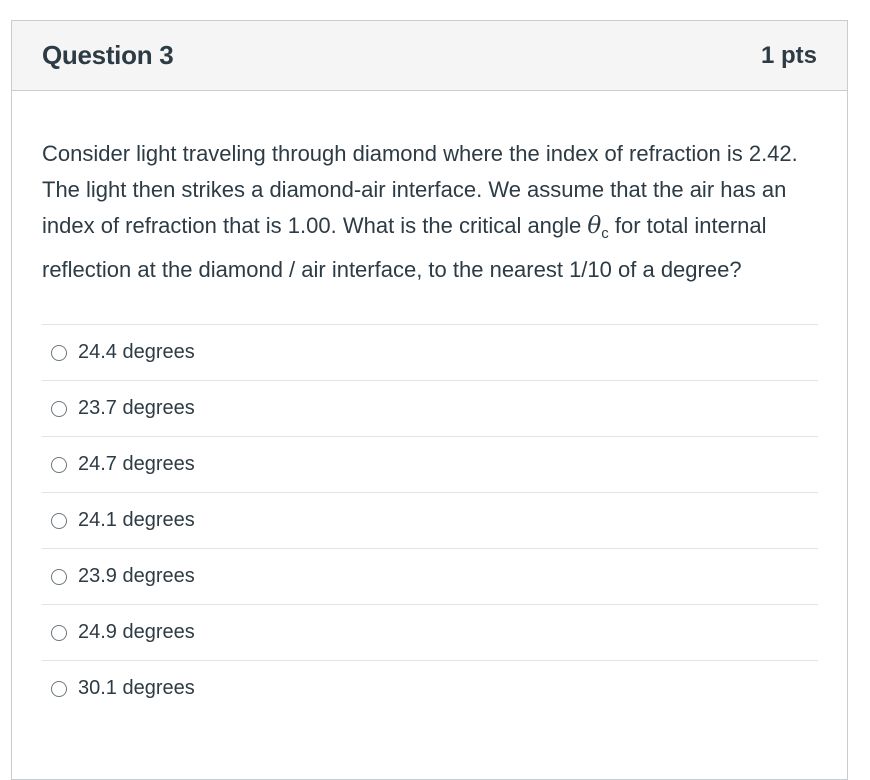  I want to click on answer-option: 23.9 degrees, so click(430, 576).